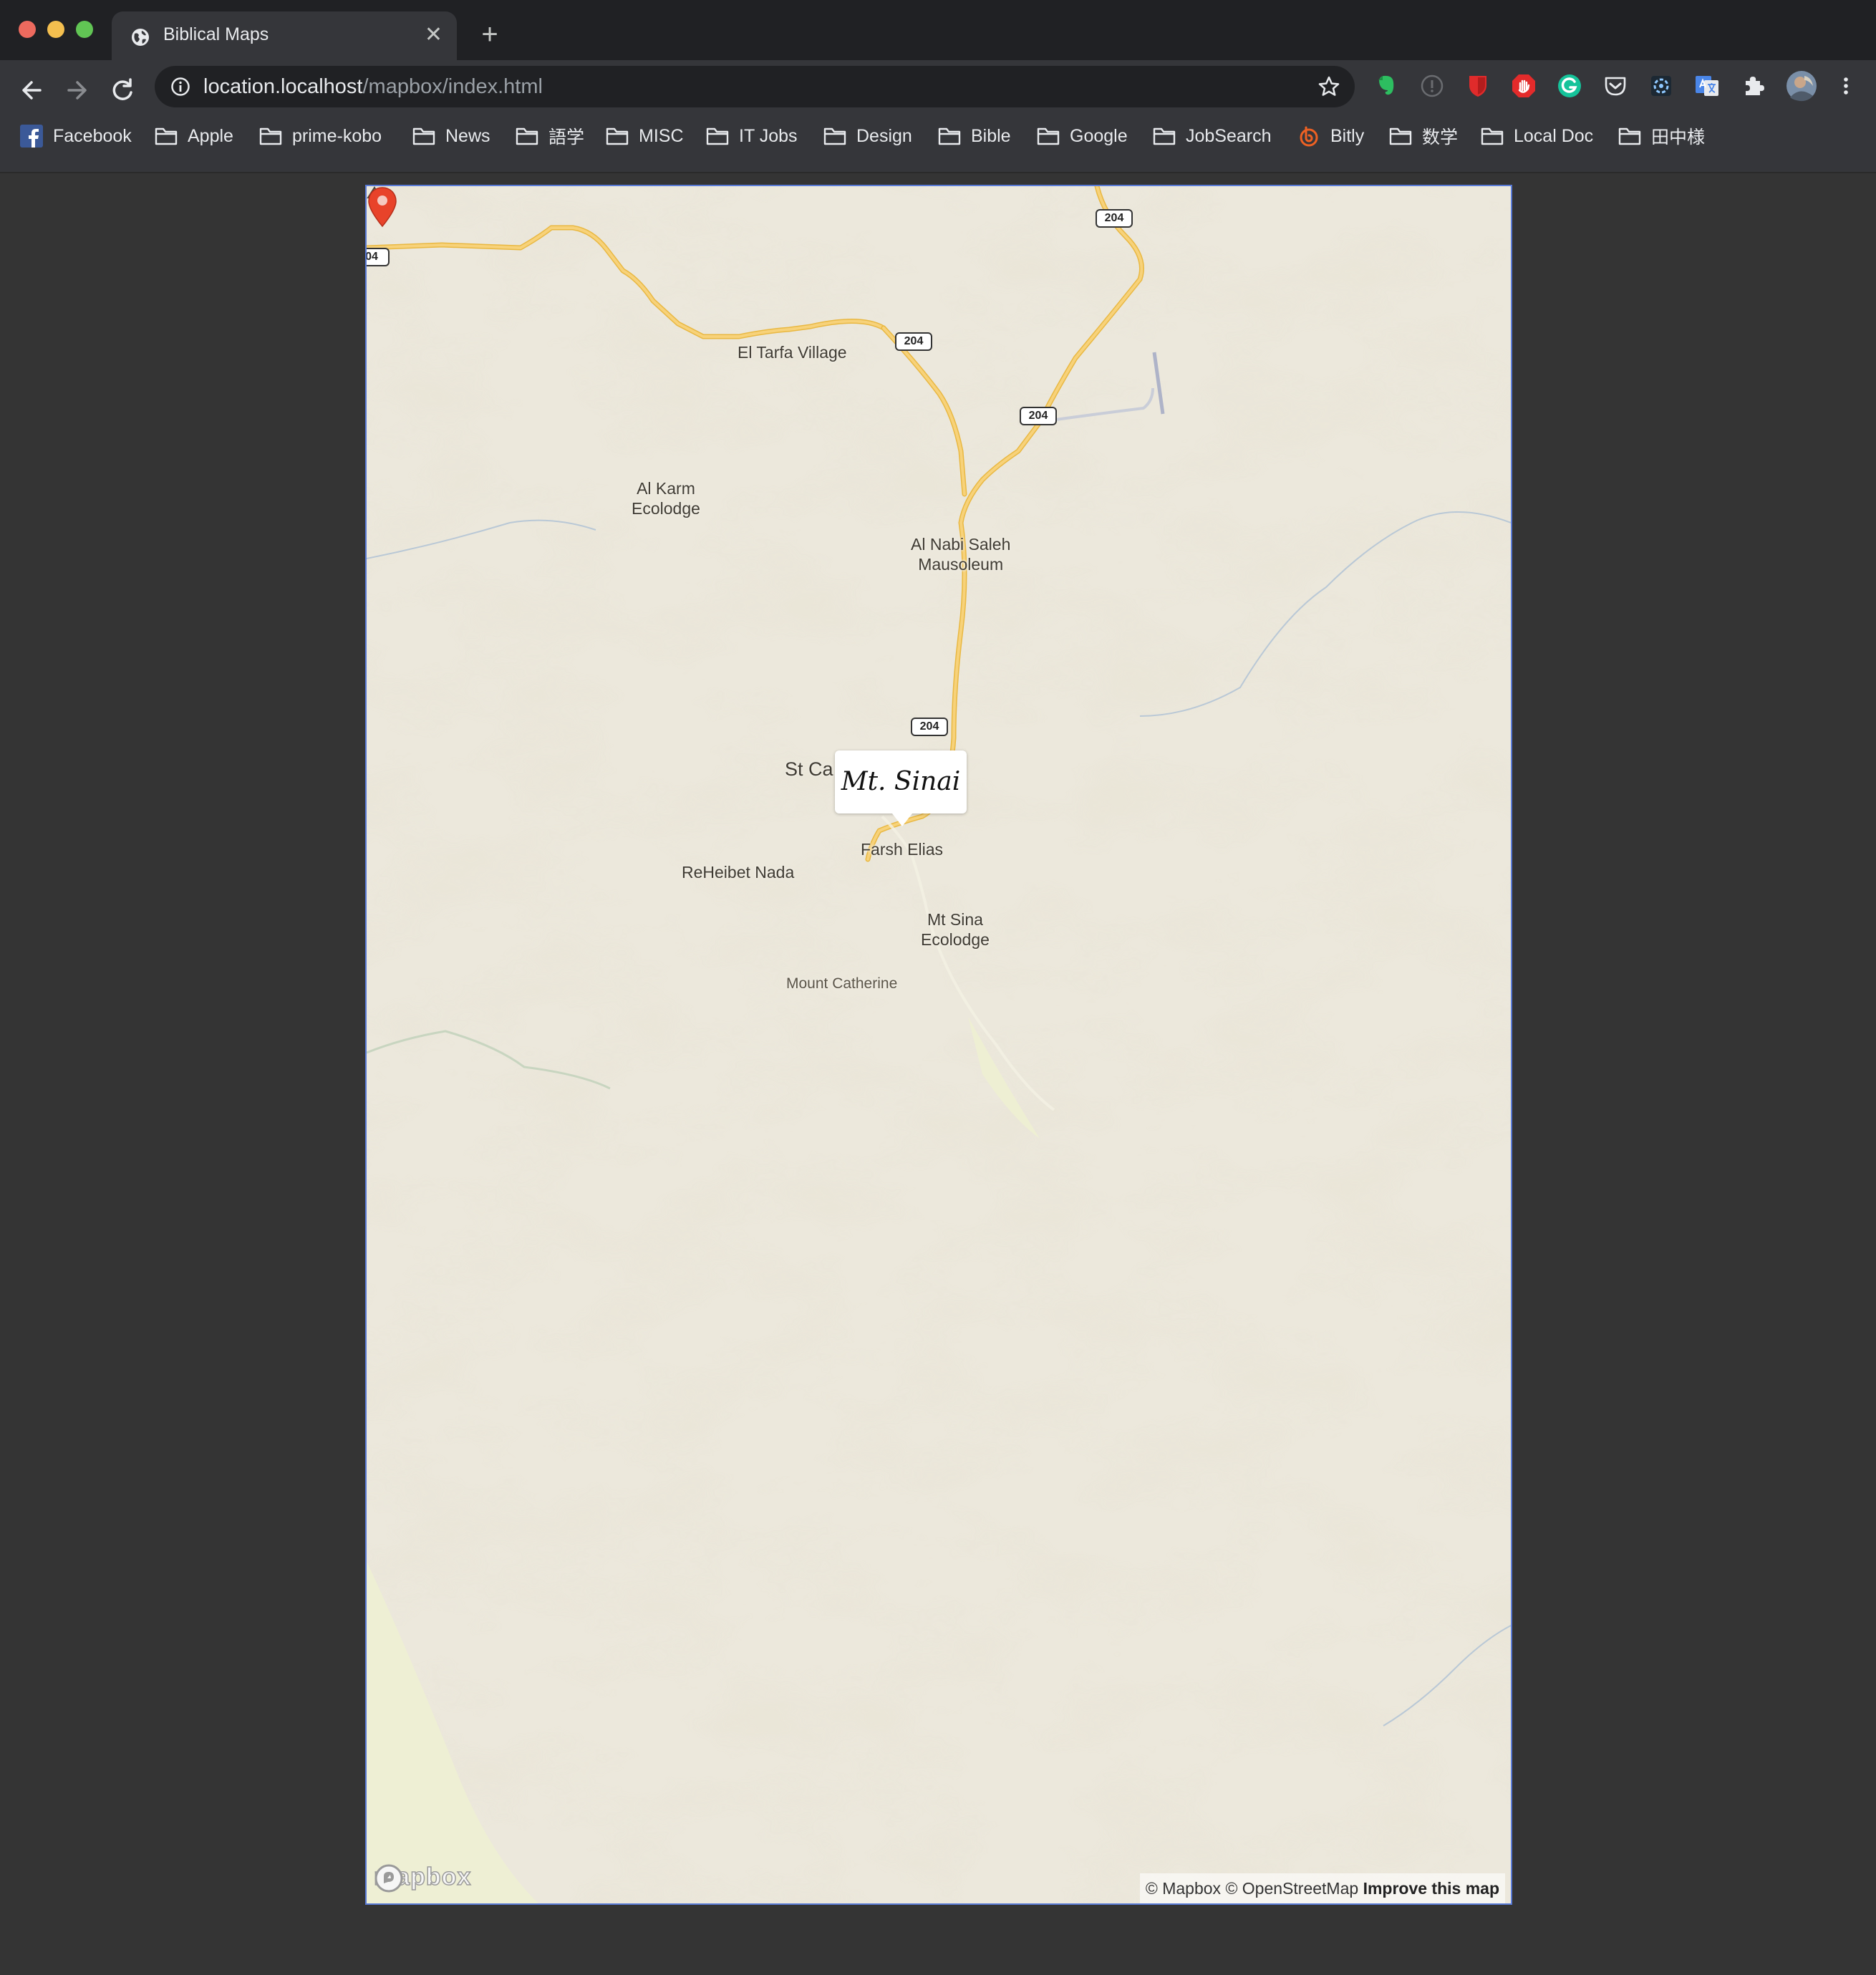 Image resolution: width=1876 pixels, height=1975 pixels. I want to click on place-label-al-karm: Al Karm Ecolodge, so click(666, 498).